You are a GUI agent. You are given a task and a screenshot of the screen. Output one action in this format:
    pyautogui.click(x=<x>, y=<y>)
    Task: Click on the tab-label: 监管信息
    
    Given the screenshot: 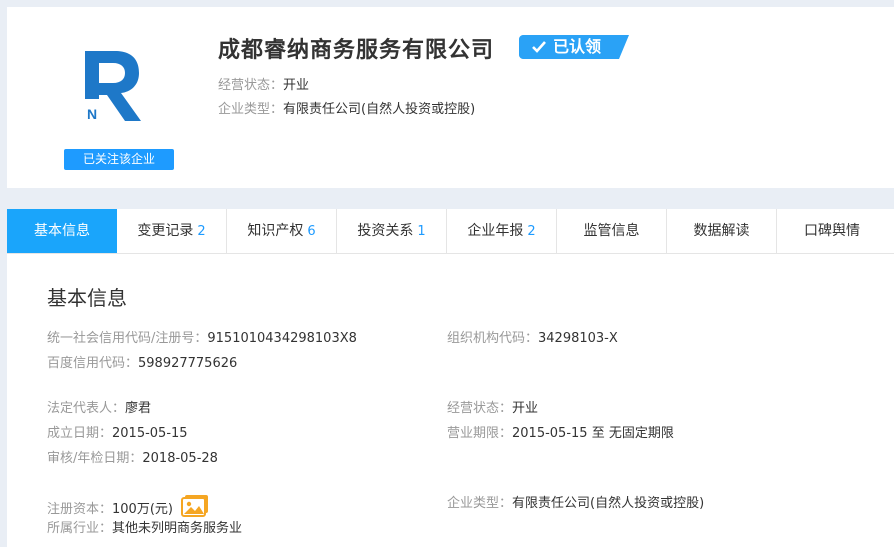 What is the action you would take?
    pyautogui.click(x=611, y=231)
    